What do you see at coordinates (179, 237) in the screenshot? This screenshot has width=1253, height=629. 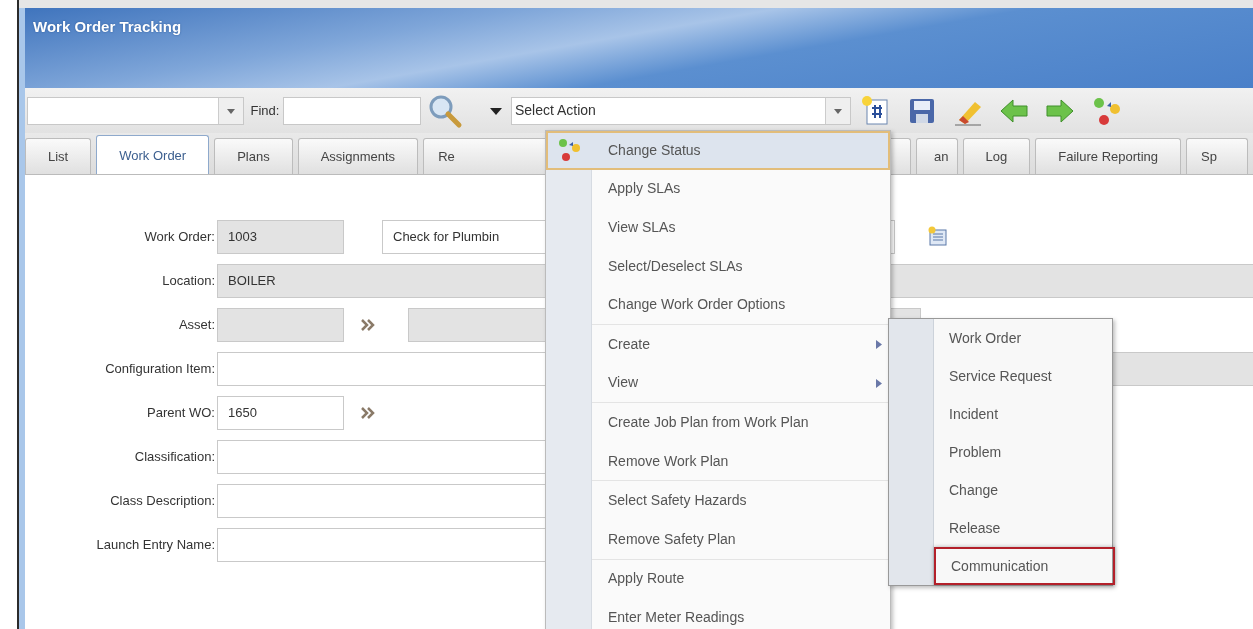 I see `field-label: Work Order:` at bounding box center [179, 237].